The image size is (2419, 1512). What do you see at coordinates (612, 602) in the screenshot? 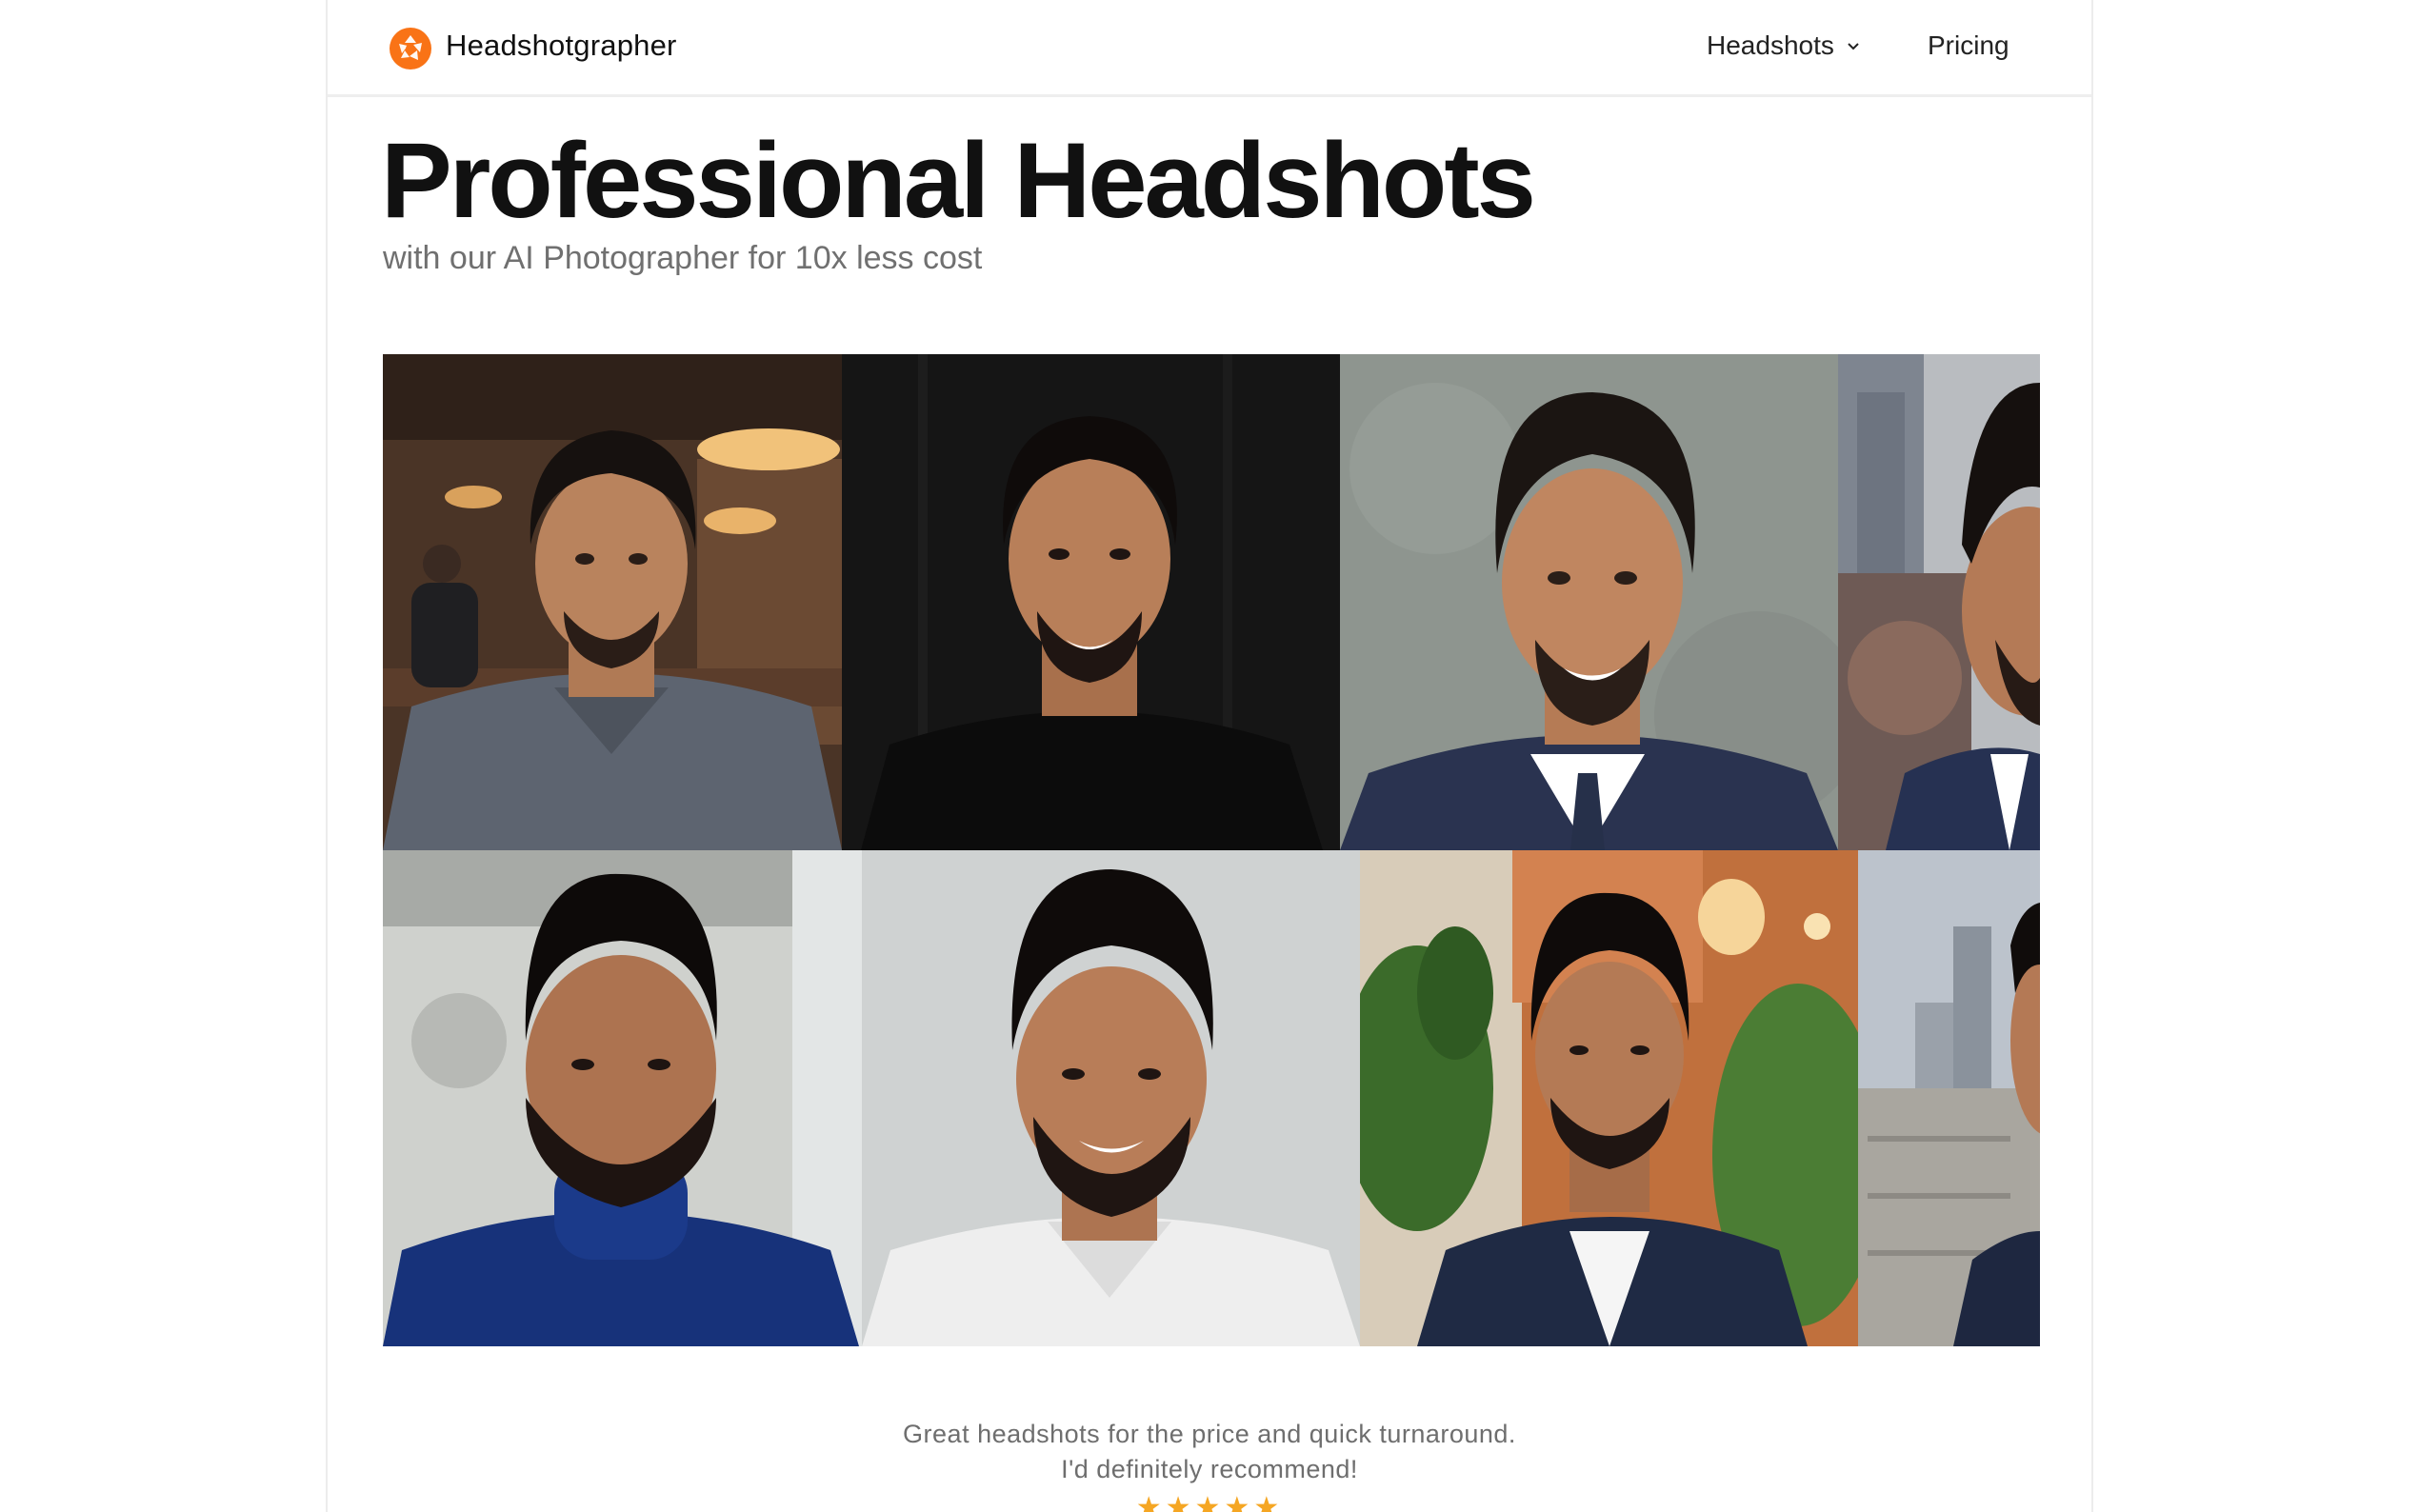
I see `headshot-photo-cafe` at bounding box center [612, 602].